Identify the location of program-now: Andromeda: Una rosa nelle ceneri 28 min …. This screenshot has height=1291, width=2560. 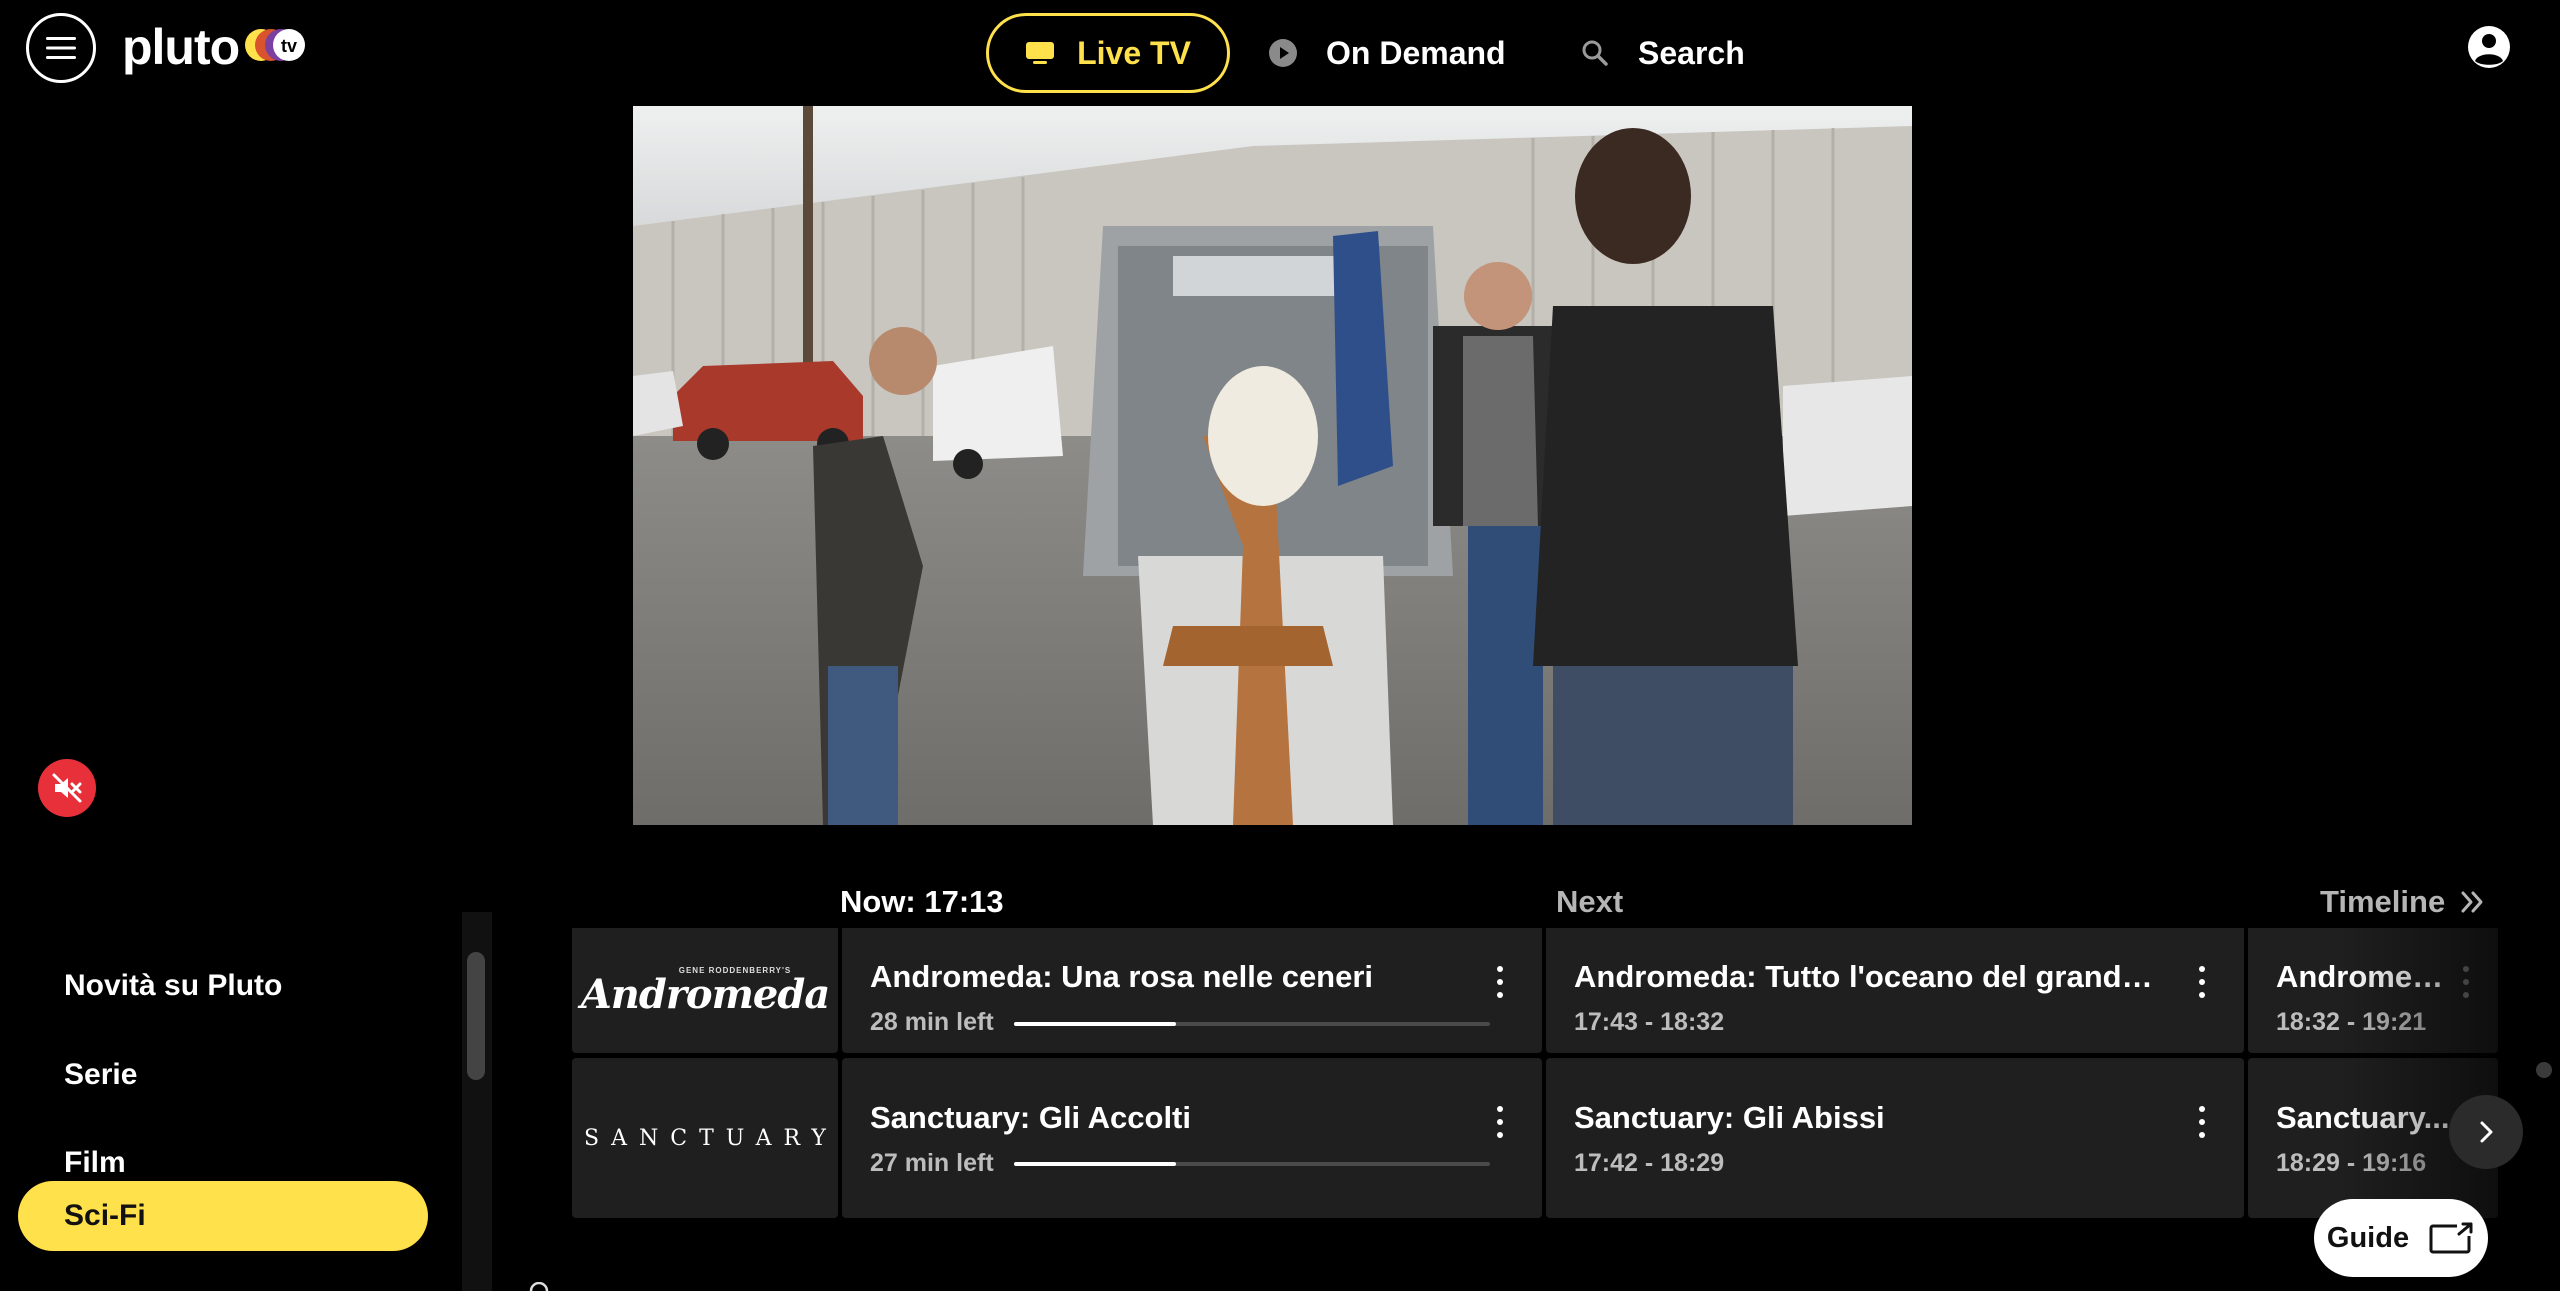
(1192, 990).